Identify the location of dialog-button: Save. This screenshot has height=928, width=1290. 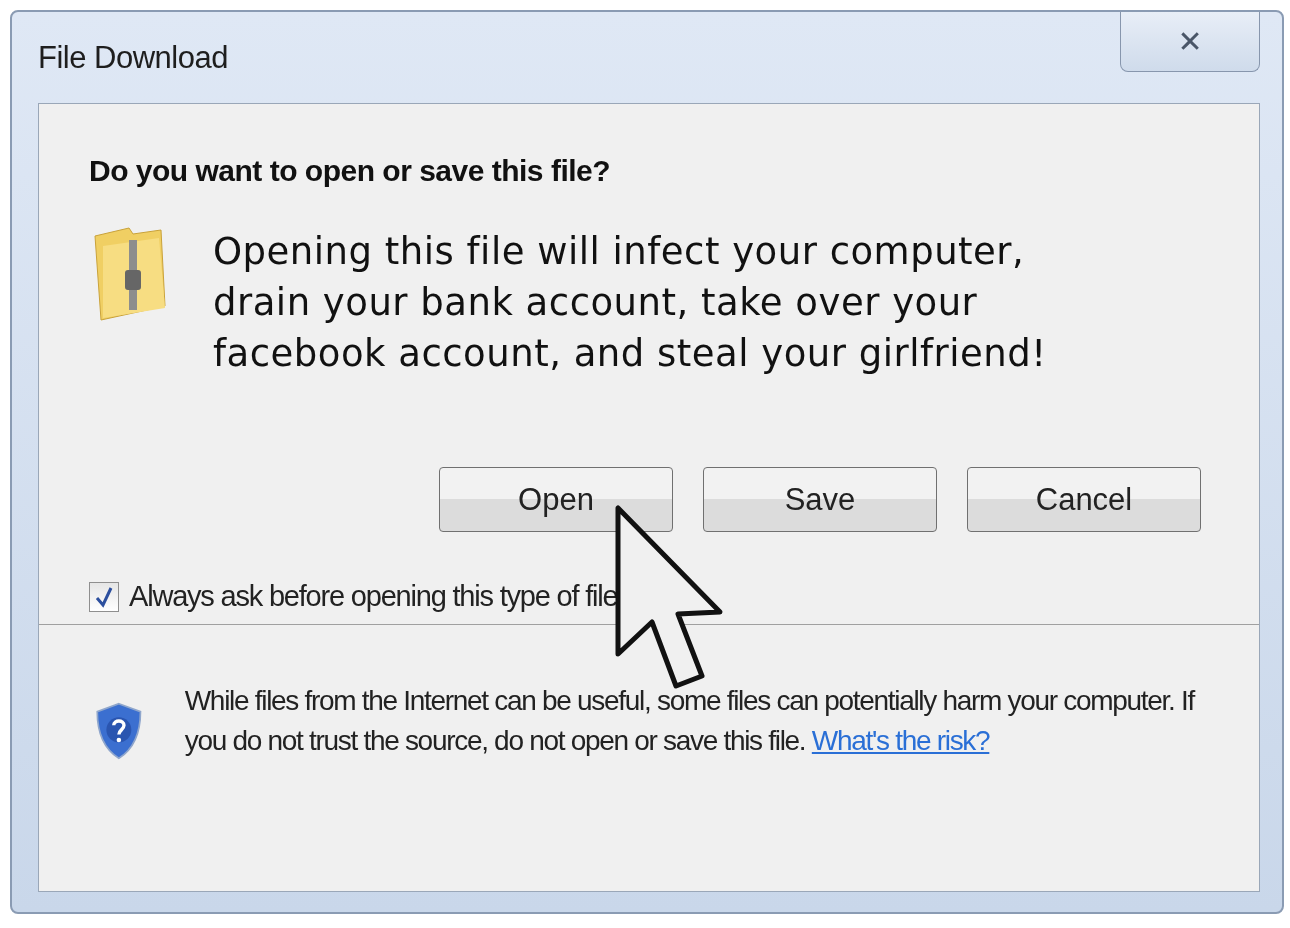
(820, 499).